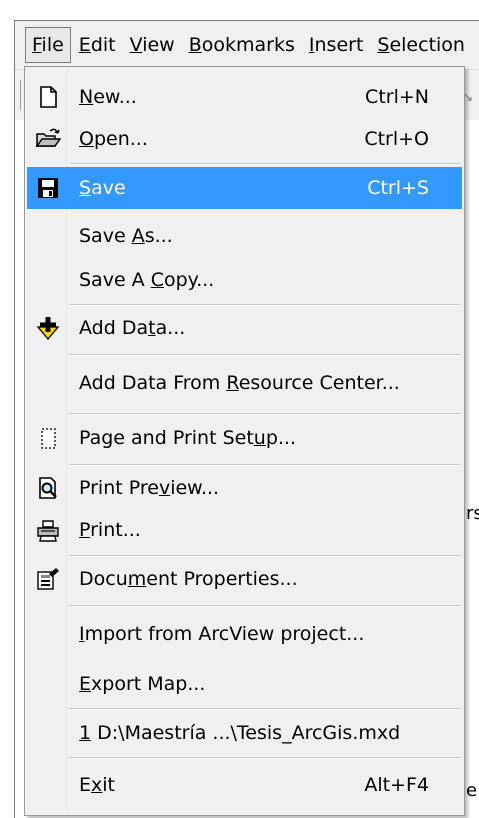  Describe the element at coordinates (383, 45) in the screenshot. I see `menu-selection-mnemonic: S` at that location.